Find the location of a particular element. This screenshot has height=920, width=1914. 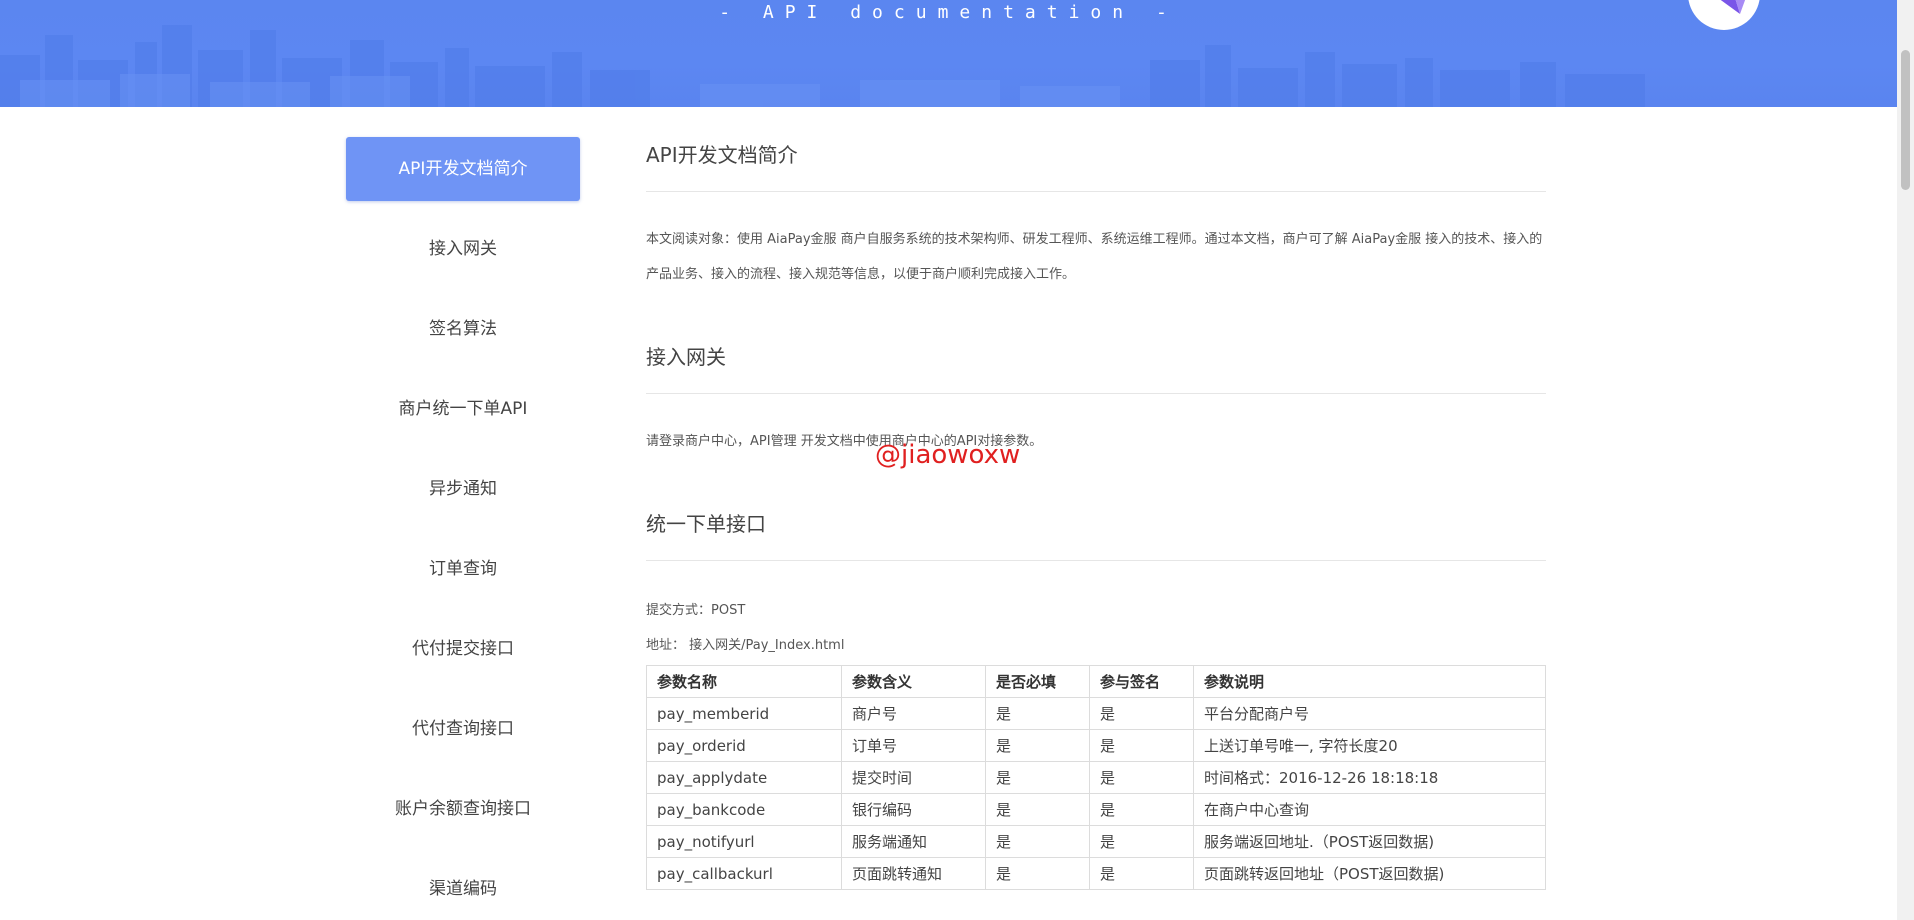

sidebar-item-unified-order: 商户统一下单API is located at coordinates (463, 409).